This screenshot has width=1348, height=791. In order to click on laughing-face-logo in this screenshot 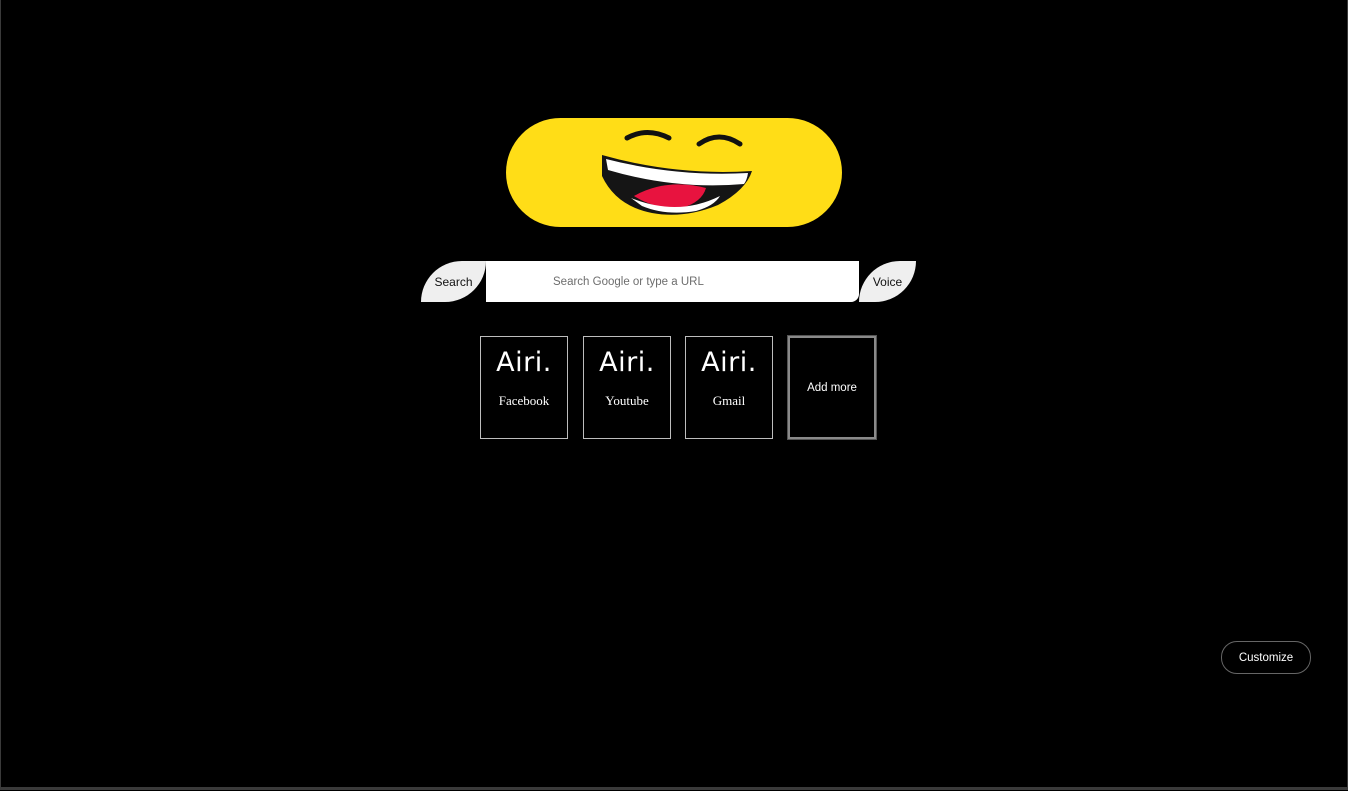, I will do `click(674, 172)`.